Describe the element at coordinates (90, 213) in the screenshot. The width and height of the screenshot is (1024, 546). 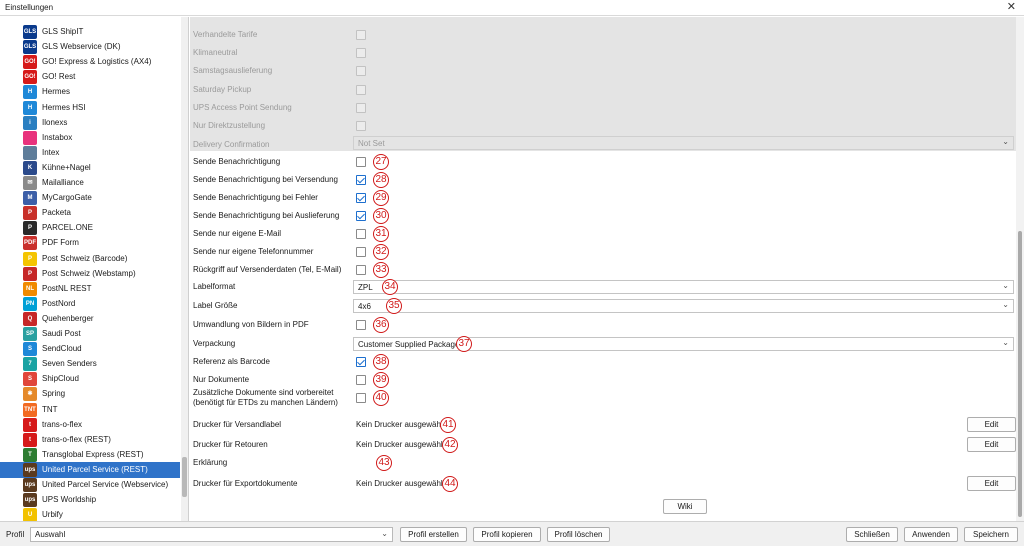
I see `sidebar-item: P Packeta` at that location.